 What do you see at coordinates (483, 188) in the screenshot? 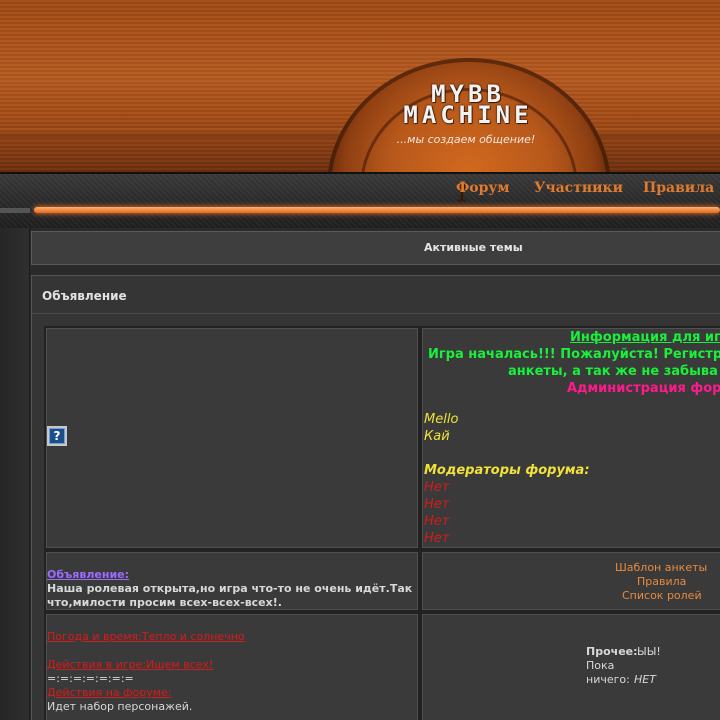
I see `nav-forum-link: Форум` at bounding box center [483, 188].